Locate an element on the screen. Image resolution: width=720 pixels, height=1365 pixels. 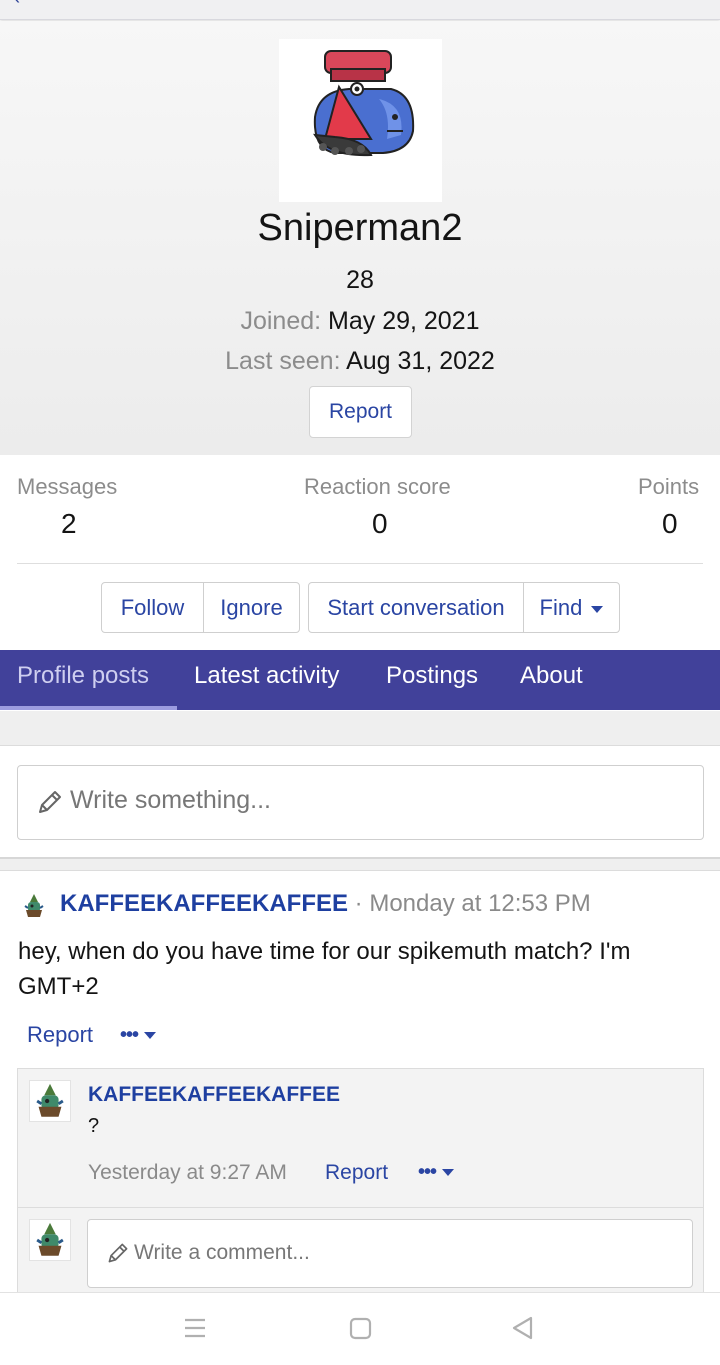
last-seen-label: Last seen: is located at coordinates (283, 361).